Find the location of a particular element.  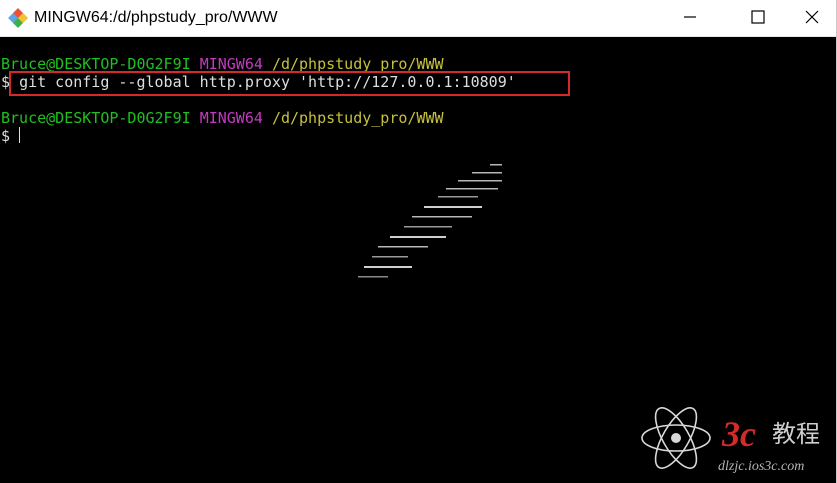

title-bar: MINGW64:/d/phpstudy_pro/WWW is located at coordinates (418, 18).